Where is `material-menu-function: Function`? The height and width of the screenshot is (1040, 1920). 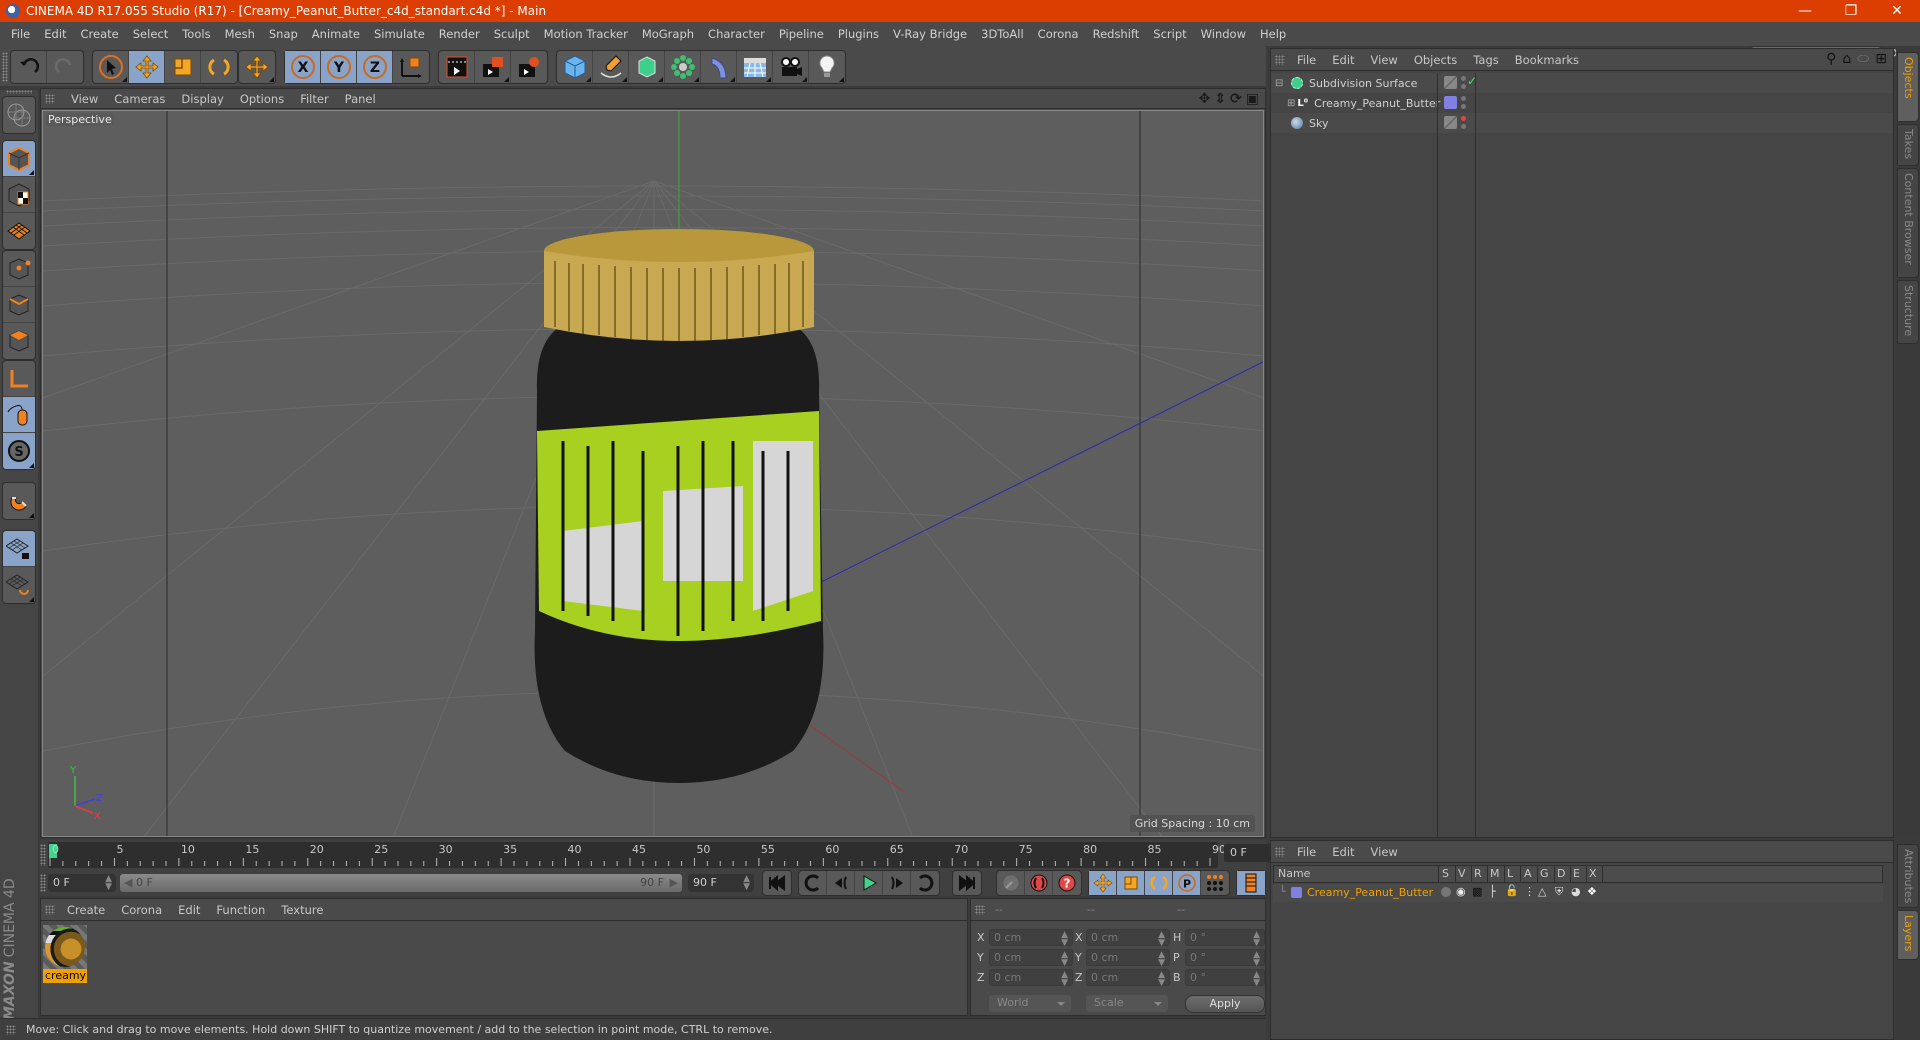
material-menu-function: Function is located at coordinates (240, 910).